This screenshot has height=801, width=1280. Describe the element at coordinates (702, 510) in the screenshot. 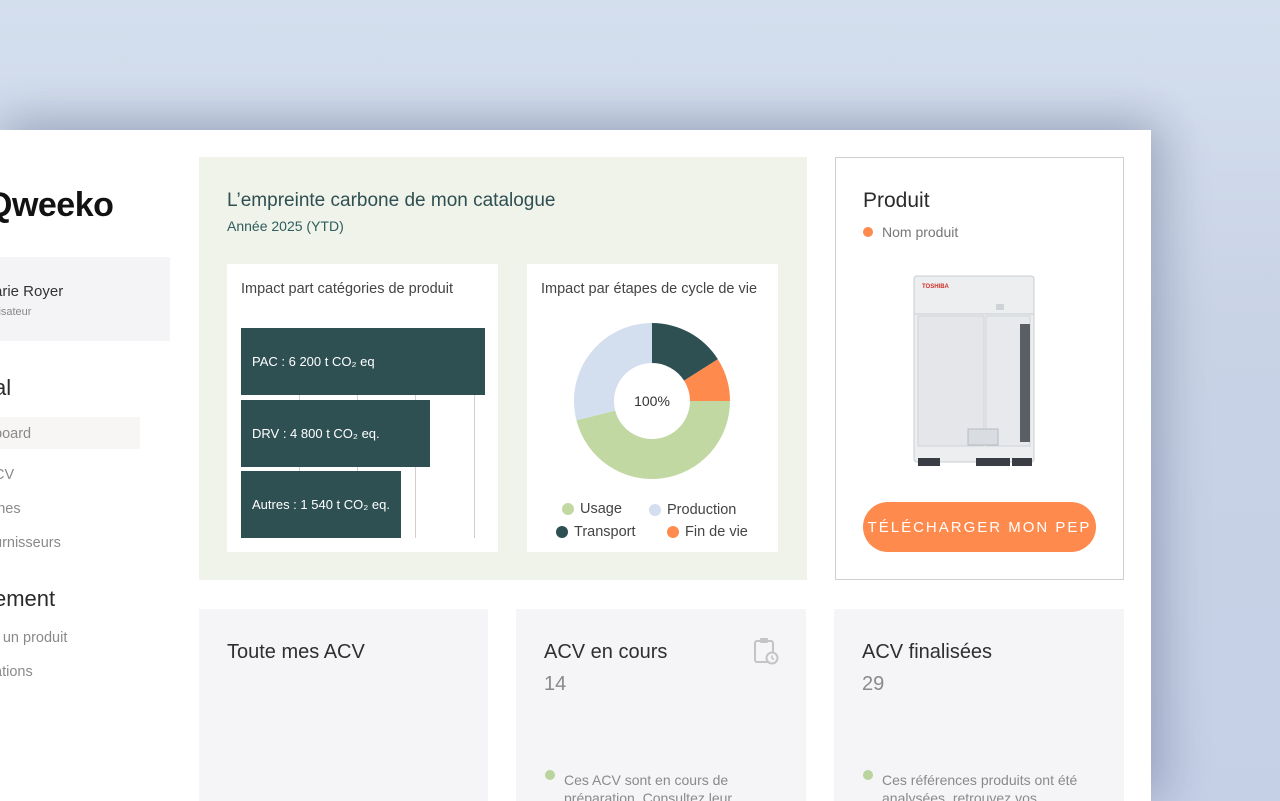

I see `legend-label-production: Production` at that location.